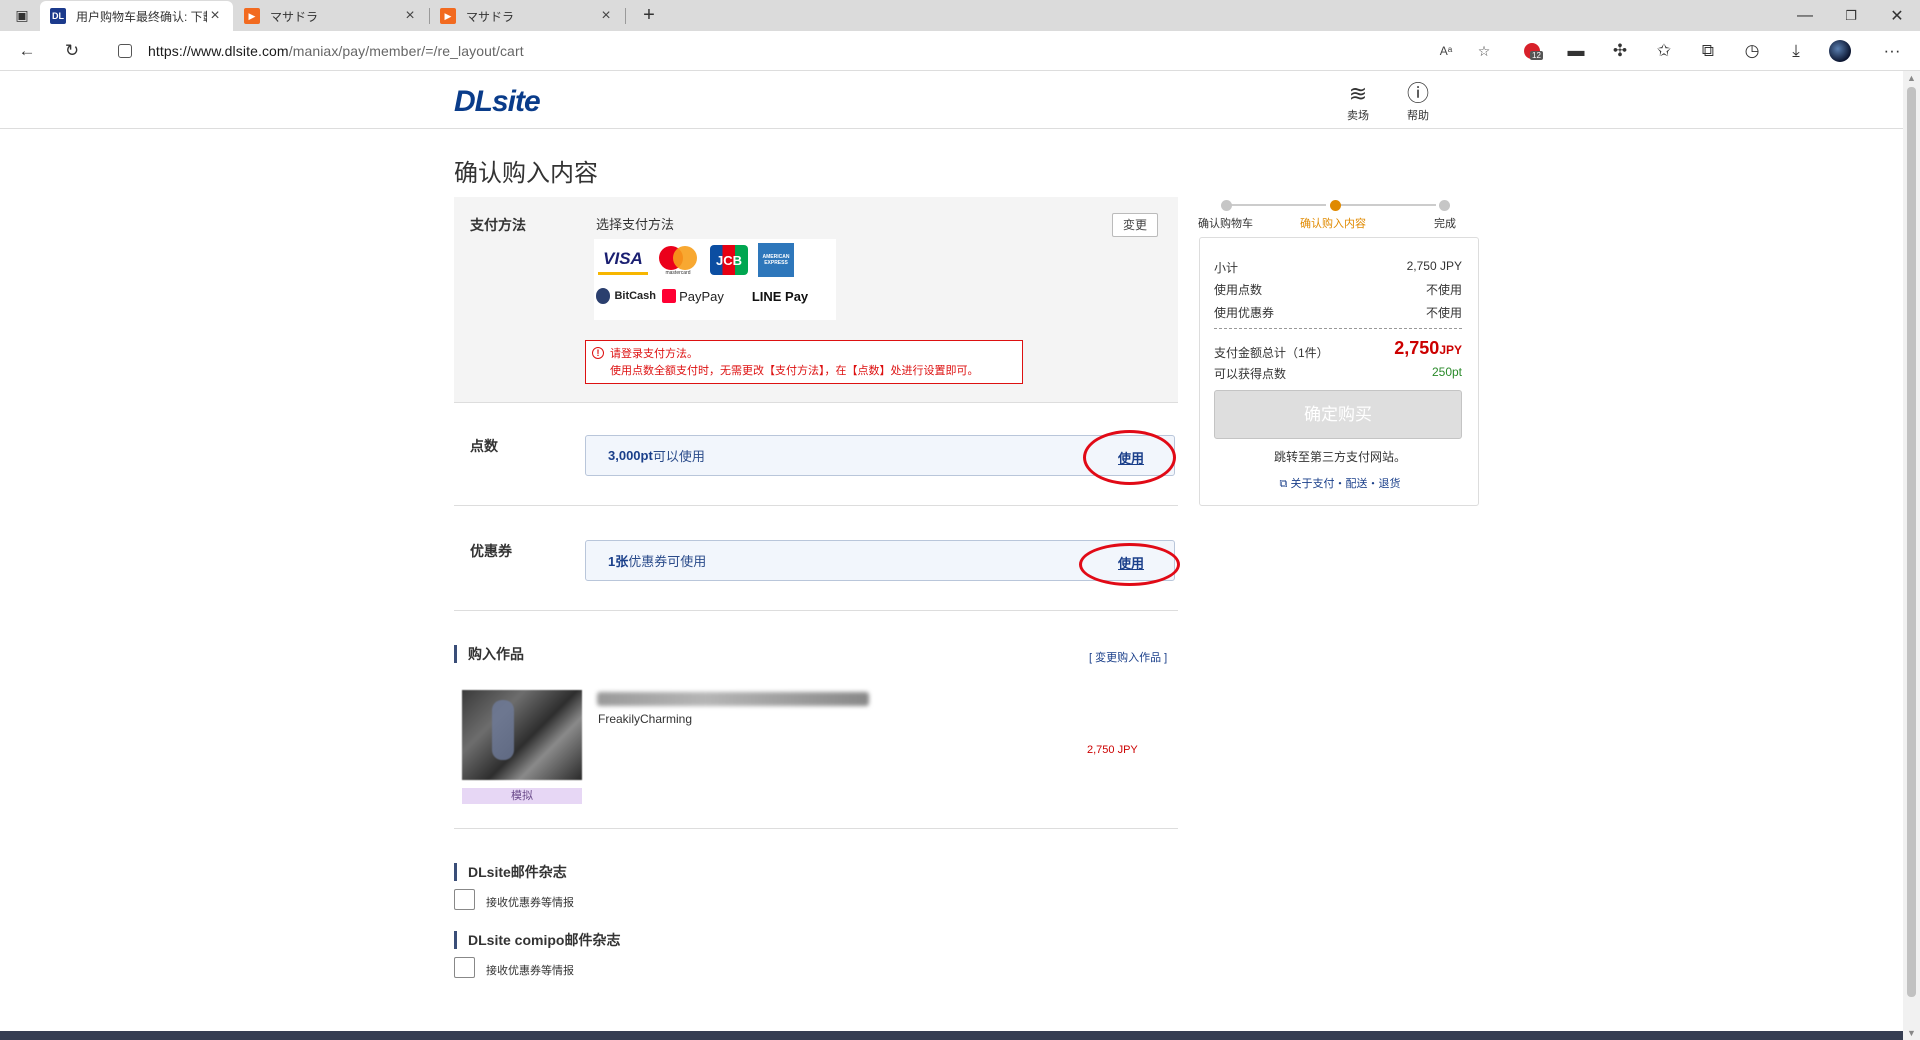  I want to click on dlsite-logo: DLsite, so click(497, 102).